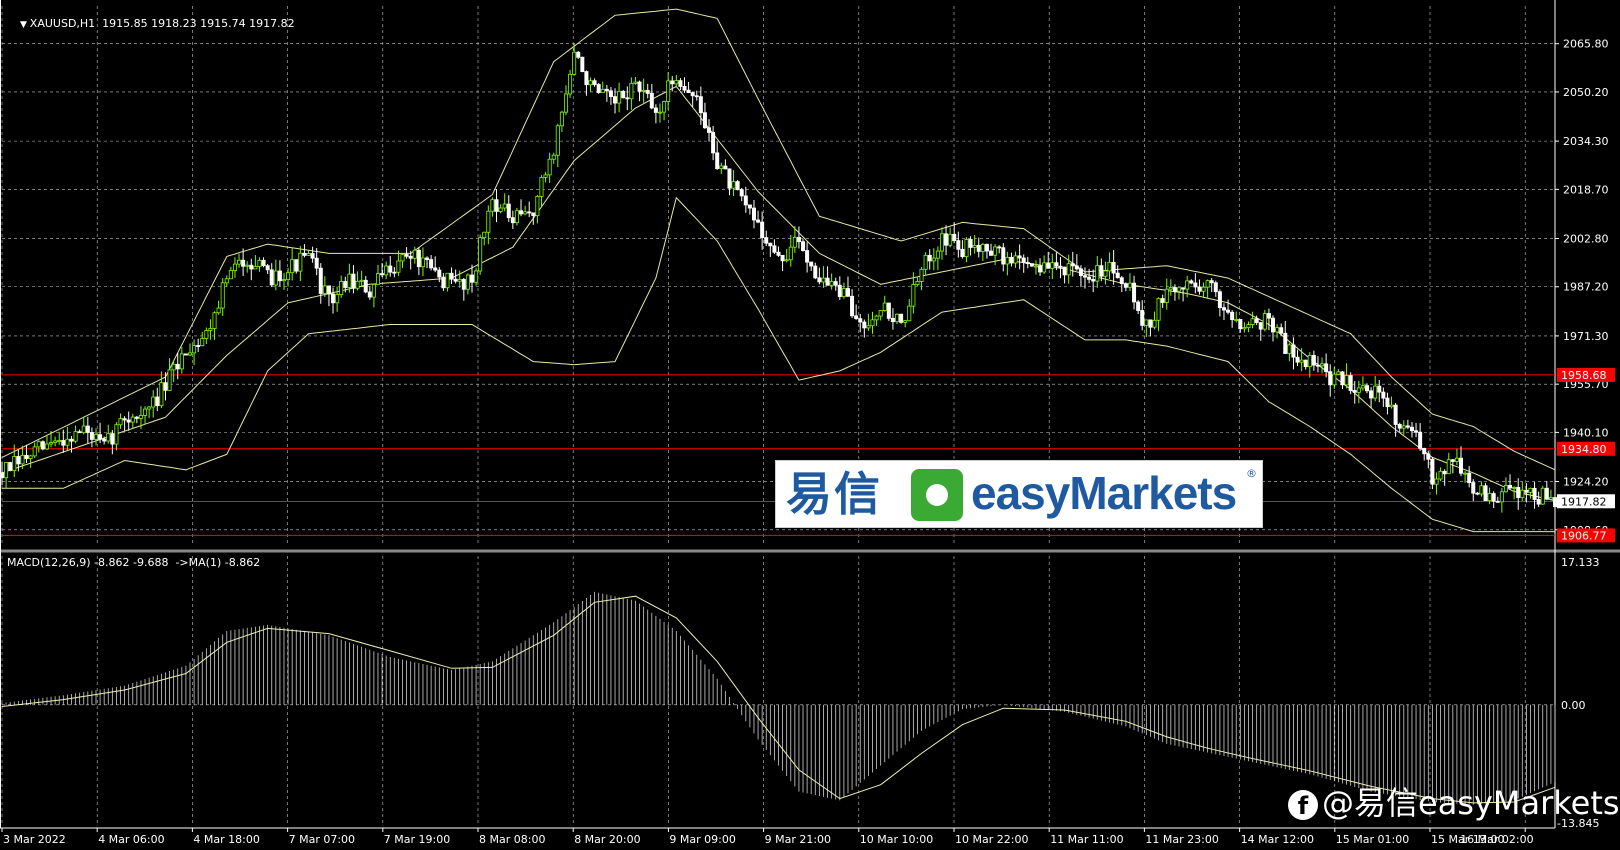 The image size is (1620, 850). What do you see at coordinates (1586, 482) in the screenshot?
I see `price-tick-label: 1924.20` at bounding box center [1586, 482].